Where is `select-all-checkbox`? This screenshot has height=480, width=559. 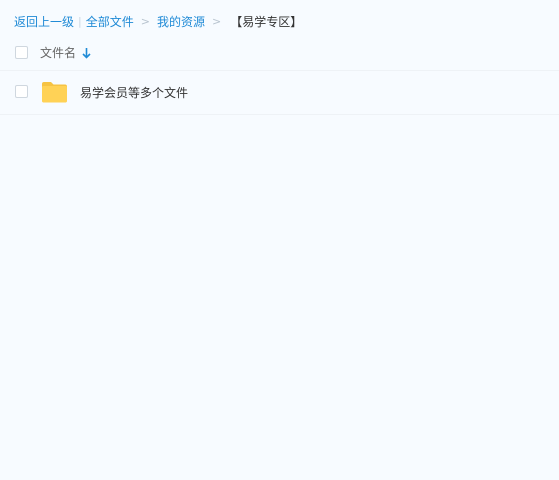 select-all-checkbox is located at coordinates (21, 52).